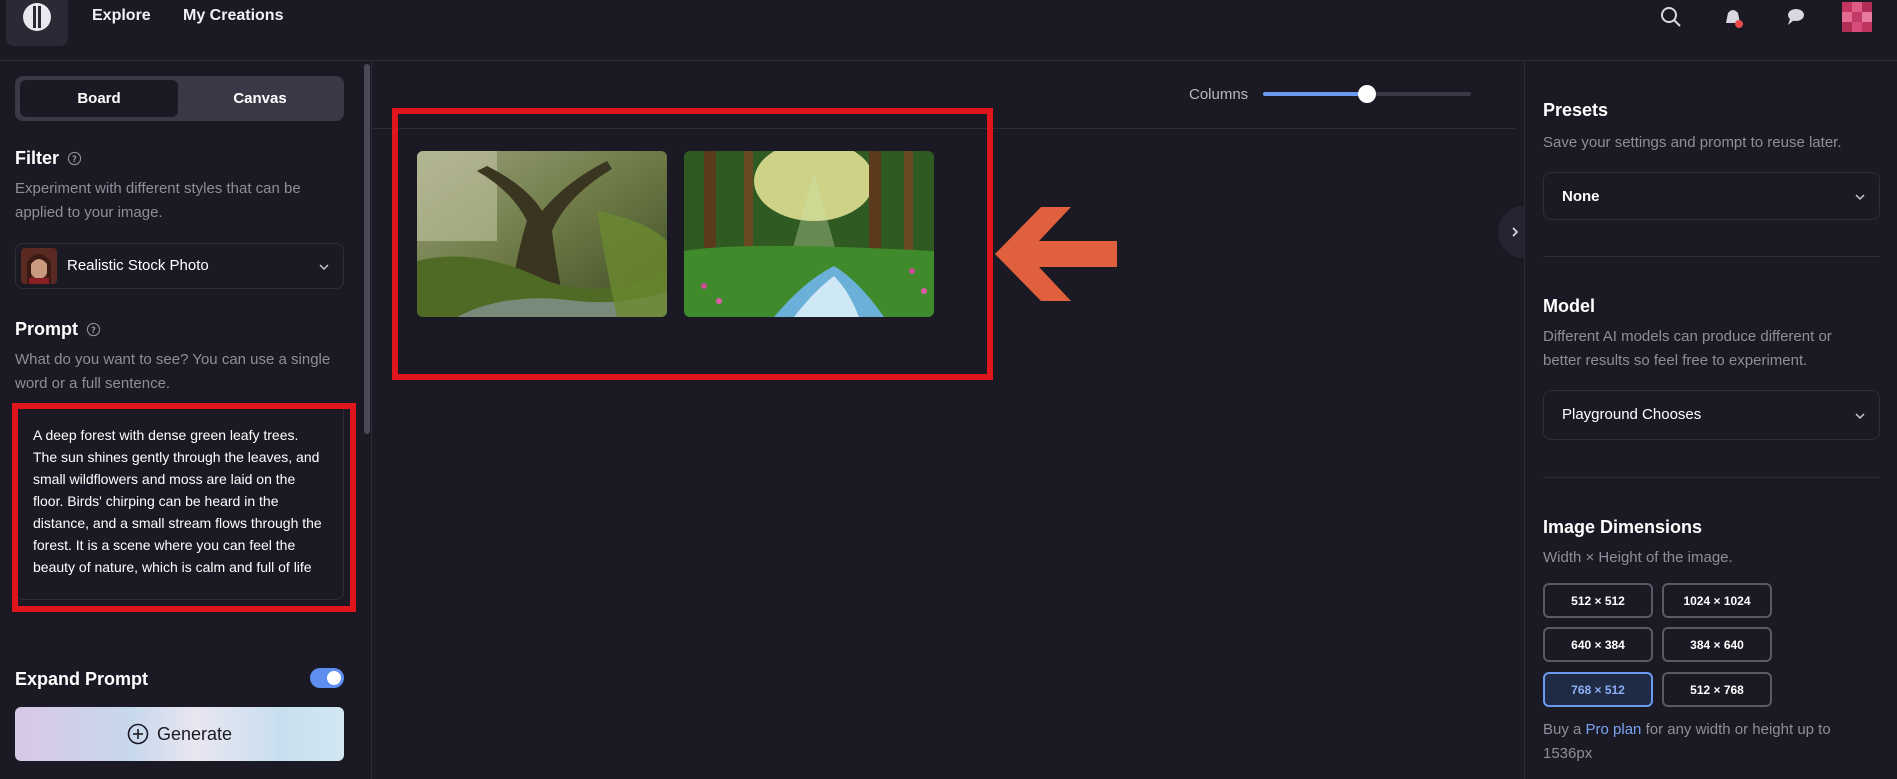 Image resolution: width=1897 pixels, height=779 pixels. Describe the element at coordinates (179, 98) in the screenshot. I see `mode-switch: Board Canvas` at that location.